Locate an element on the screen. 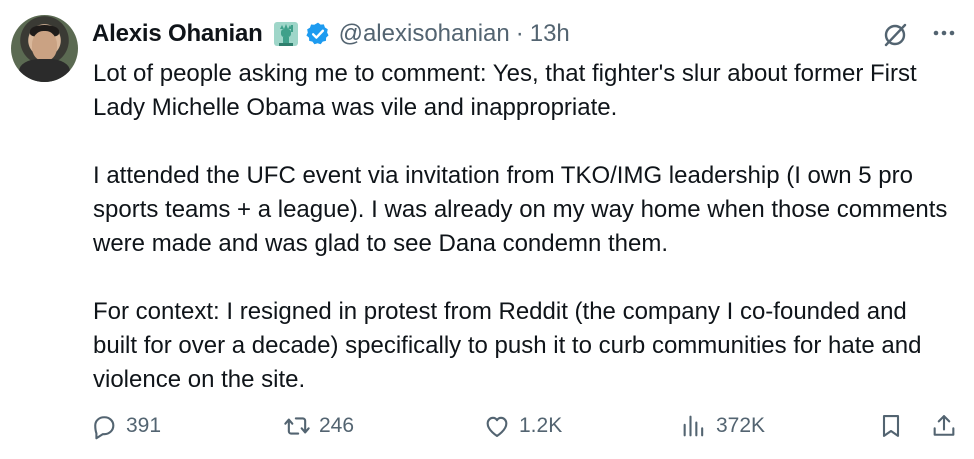  views-button: 372K is located at coordinates (722, 426).